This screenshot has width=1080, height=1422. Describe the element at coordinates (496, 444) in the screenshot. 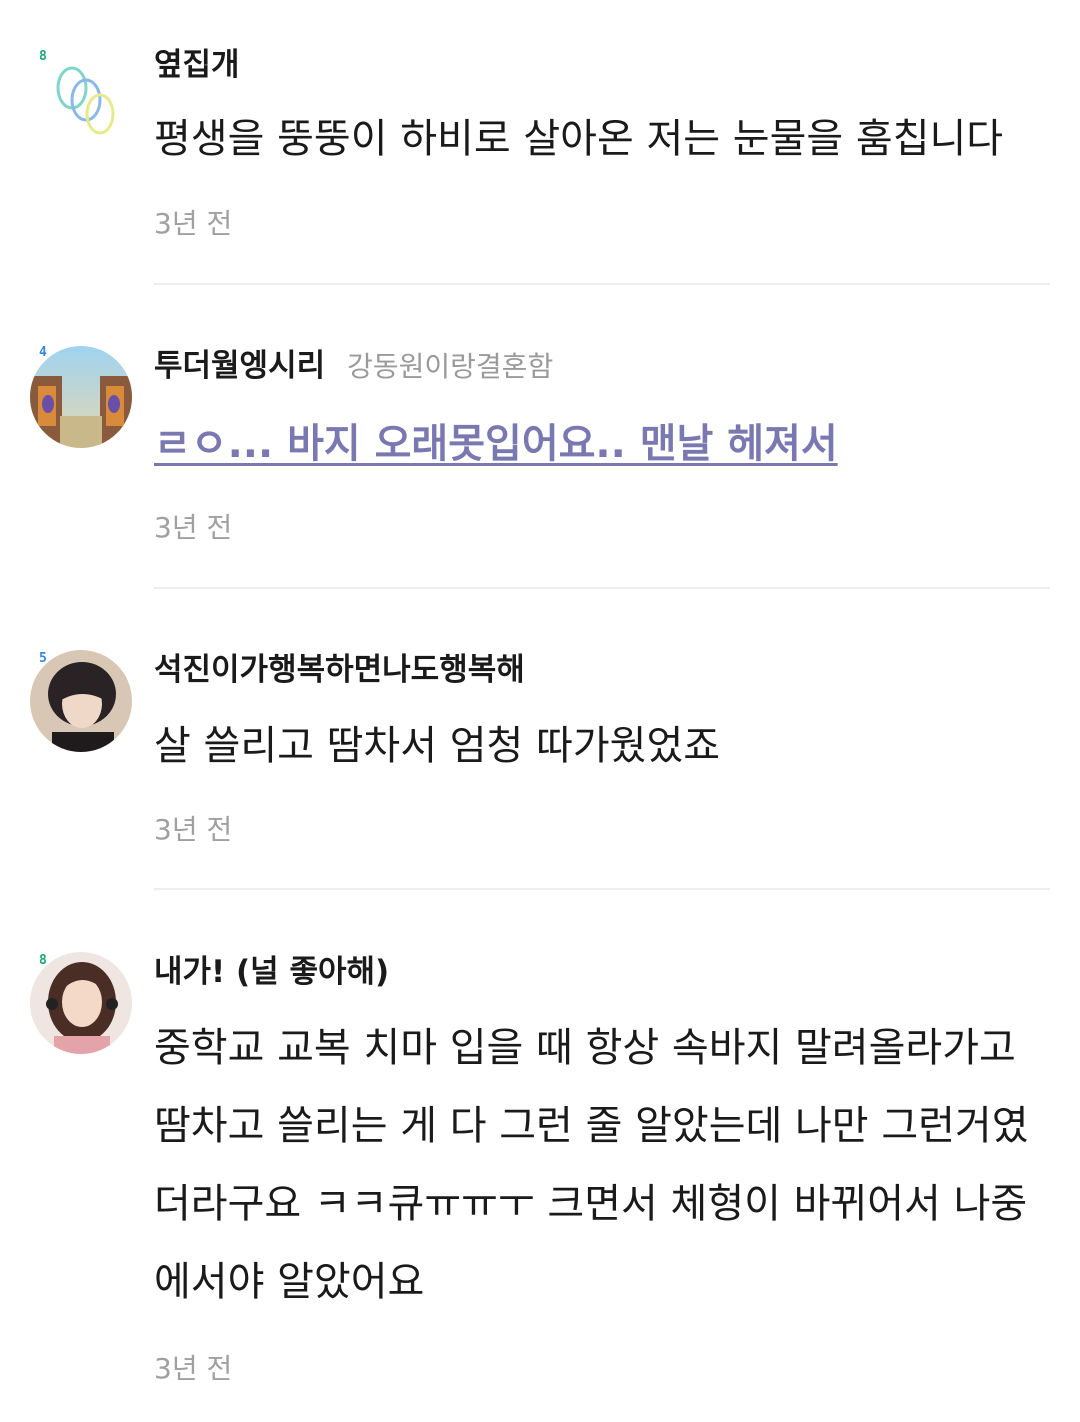

I see `comment-link: ㄹㅇ... 바지 오래못입어요.. 맨날 헤져서` at that location.